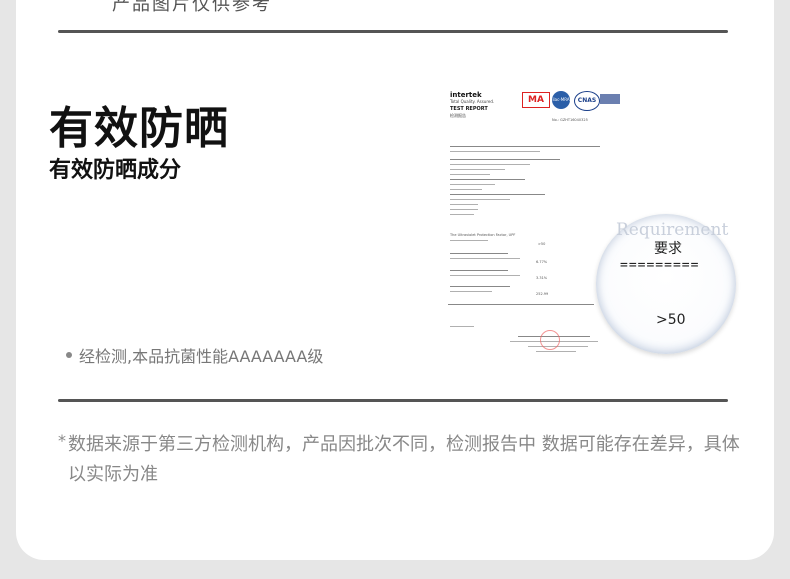  Describe the element at coordinates (666, 284) in the screenshot. I see `magnifier-lens: Requirement 要求 ========= >50` at that location.